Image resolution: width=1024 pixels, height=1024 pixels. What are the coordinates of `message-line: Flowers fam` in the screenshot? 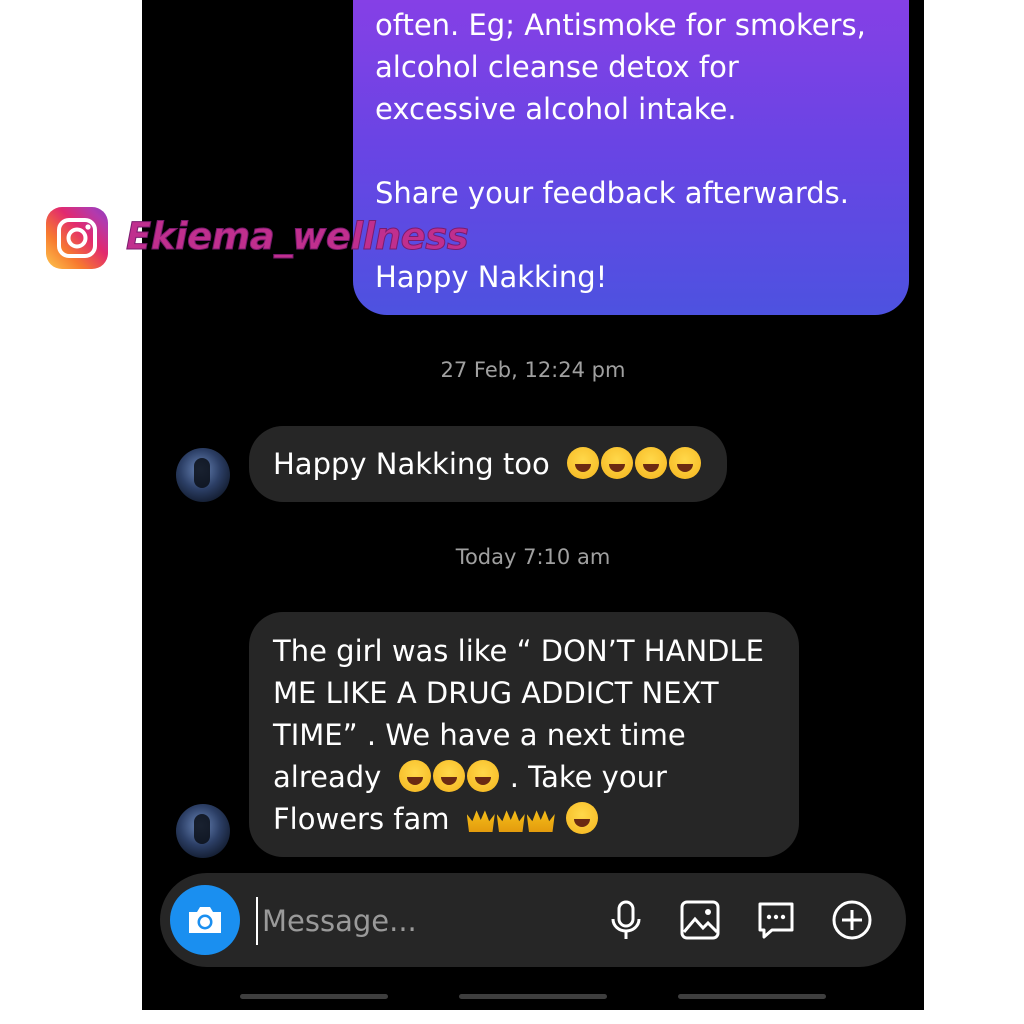 It's located at (524, 819).